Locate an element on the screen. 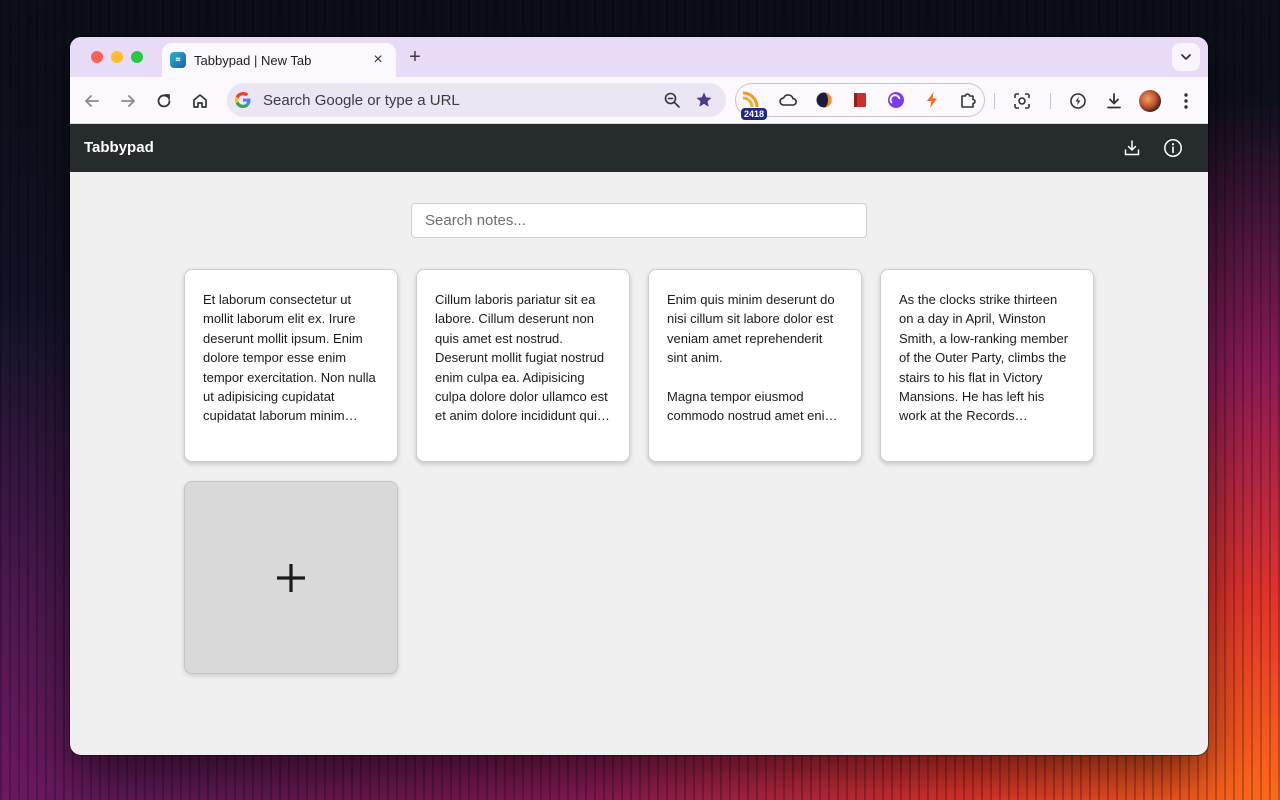 This screenshot has height=800, width=1280. reload-icon is located at coordinates (164, 101).